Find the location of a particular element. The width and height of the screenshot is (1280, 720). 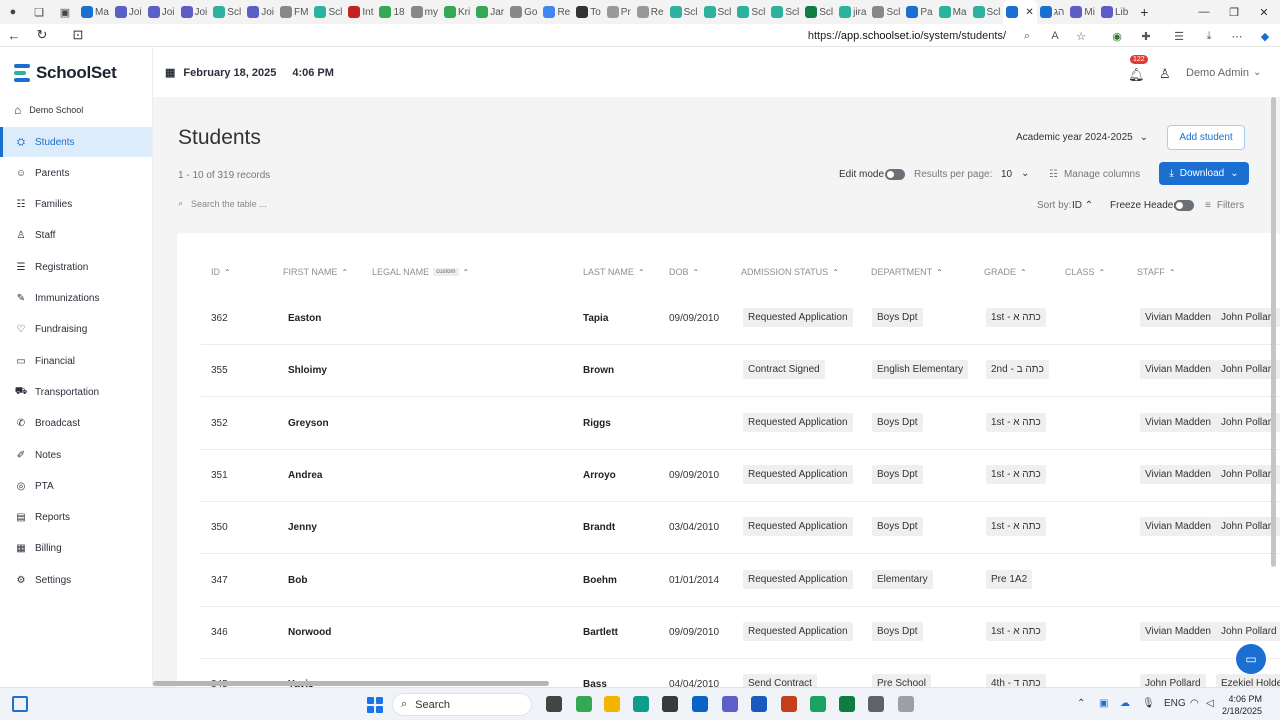

browser-icon is located at coordinates (818, 704).